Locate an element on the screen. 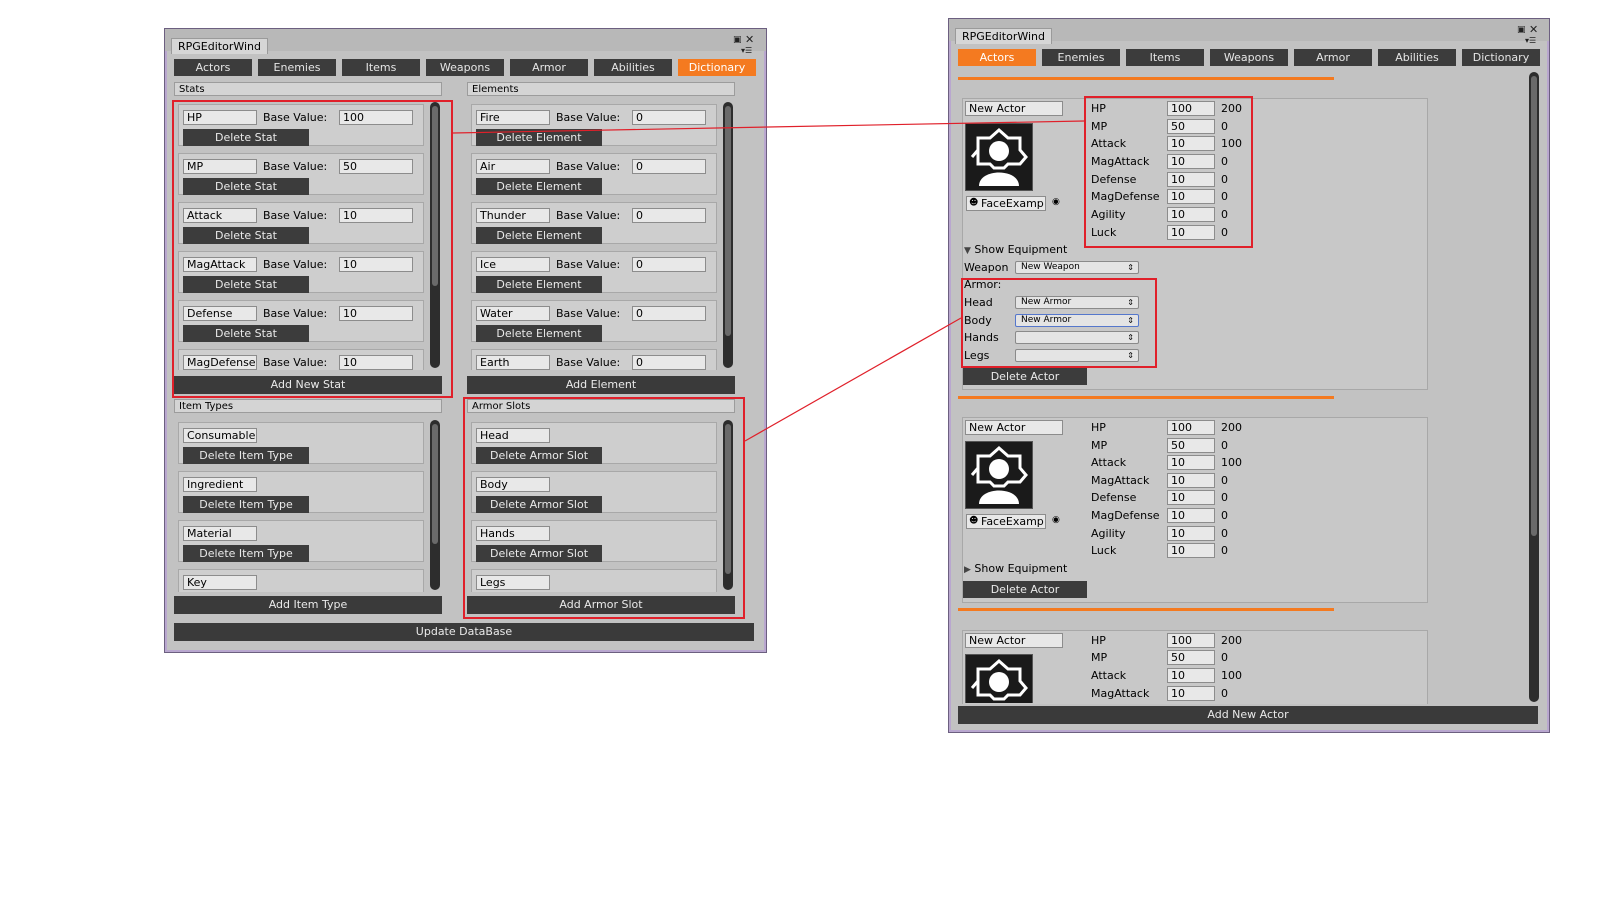 Image resolution: width=1600 pixels, height=900 pixels. element-name-field: Thunder is located at coordinates (513, 215).